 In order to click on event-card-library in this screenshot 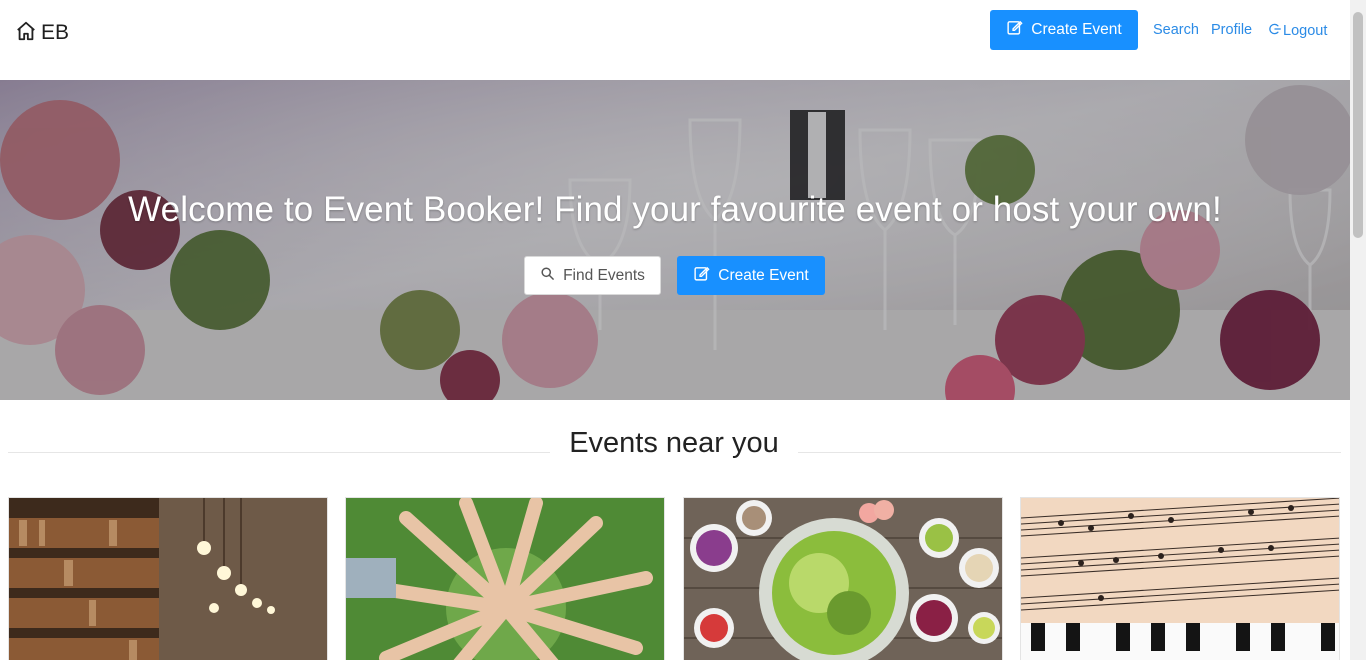, I will do `click(168, 578)`.